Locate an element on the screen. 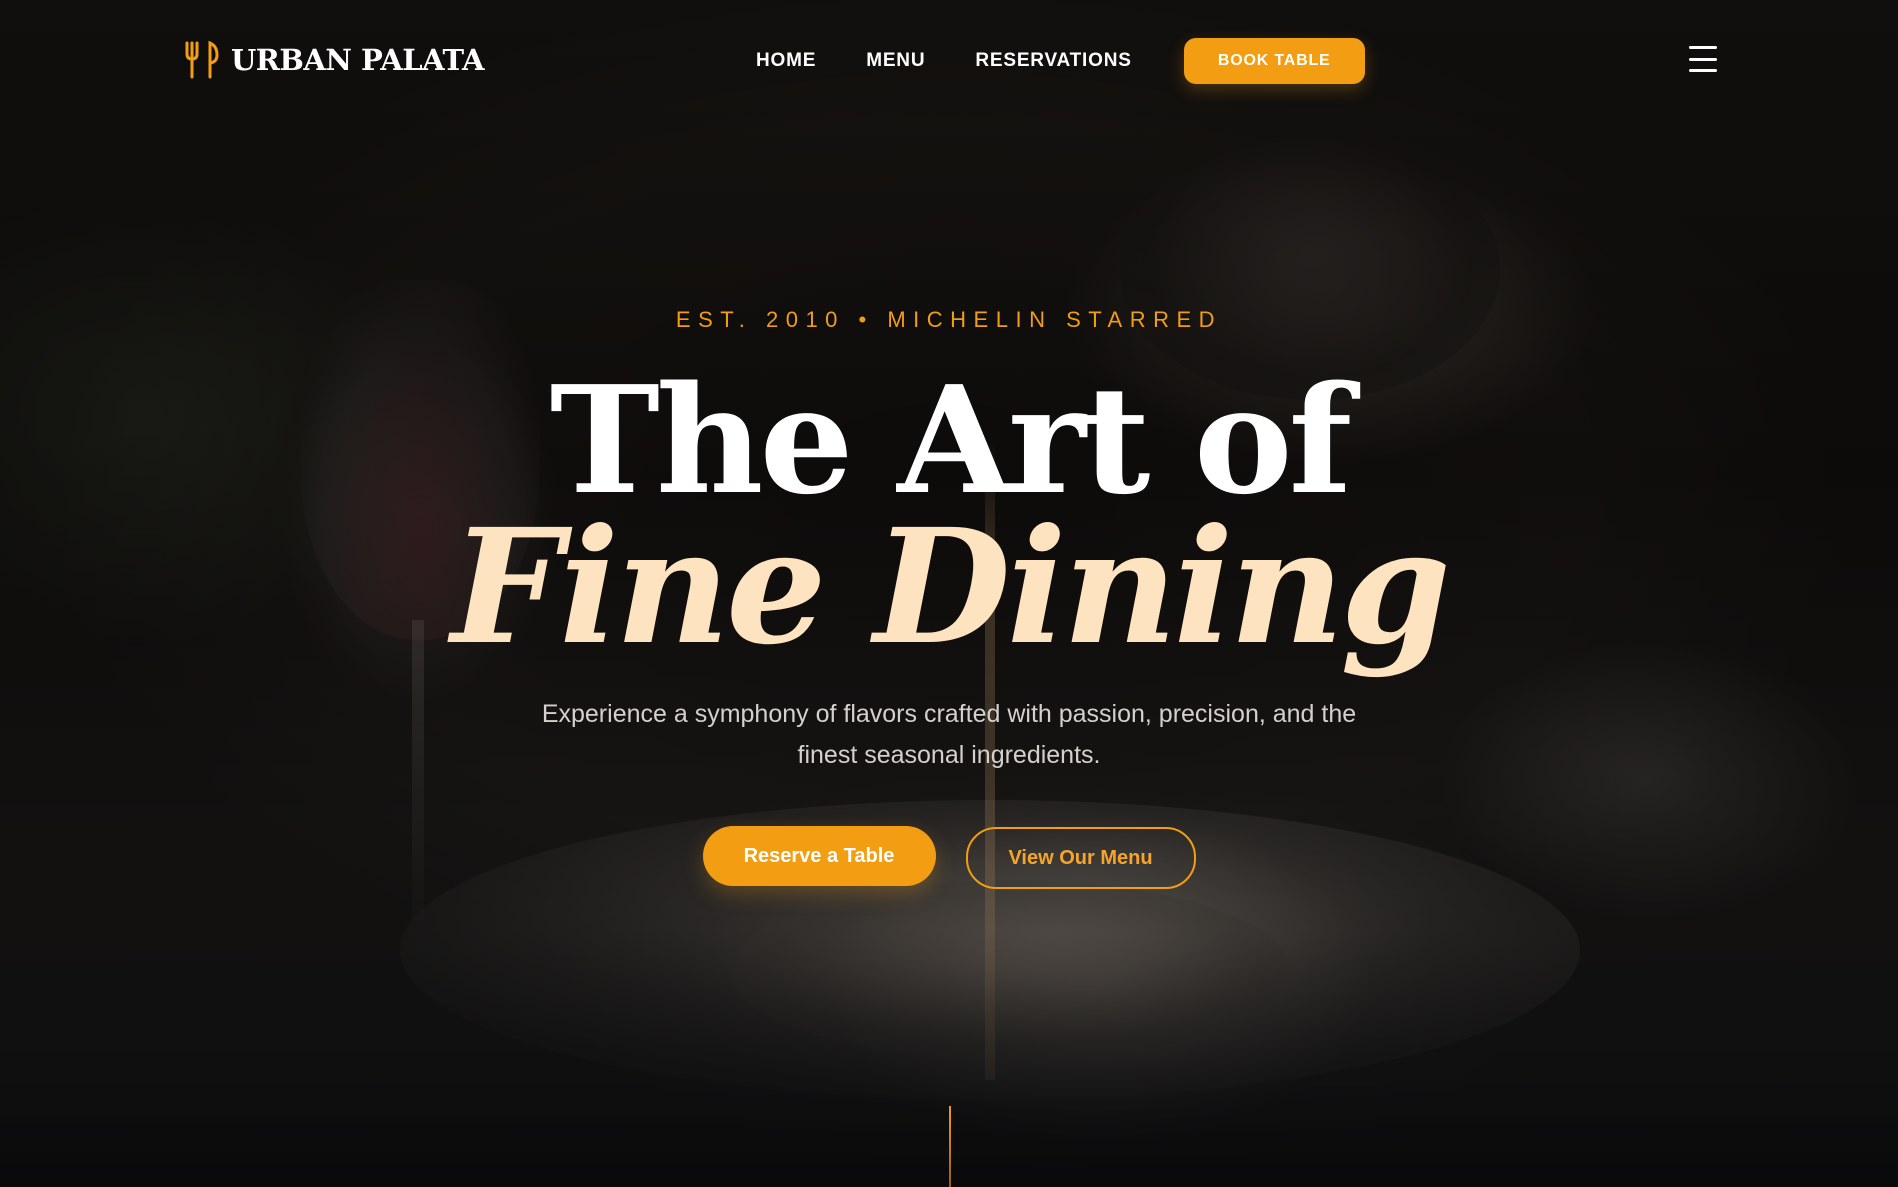 Image resolution: width=1898 pixels, height=1187 pixels. hamburger-icon is located at coordinates (1703, 59).